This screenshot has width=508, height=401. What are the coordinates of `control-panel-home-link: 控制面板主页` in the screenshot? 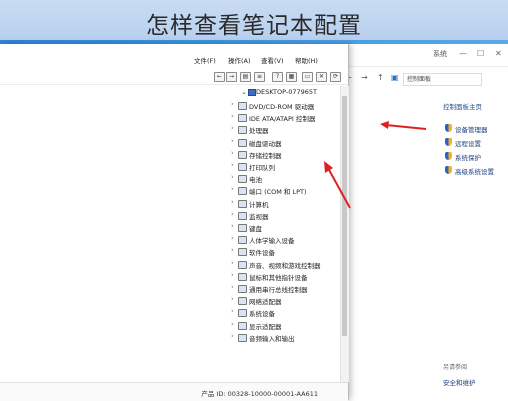 It's located at (462, 106).